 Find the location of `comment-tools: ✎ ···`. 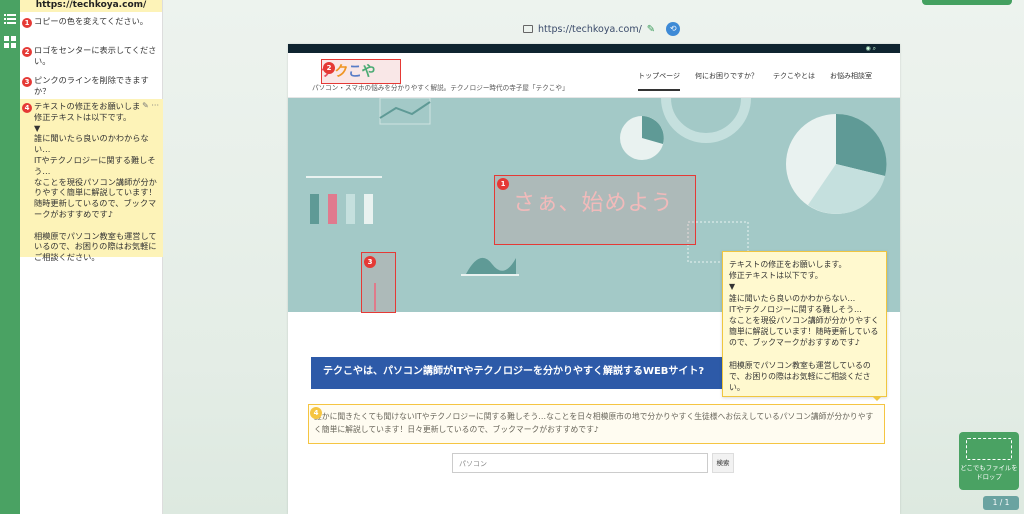

comment-tools: ✎ ··· is located at coordinates (150, 106).